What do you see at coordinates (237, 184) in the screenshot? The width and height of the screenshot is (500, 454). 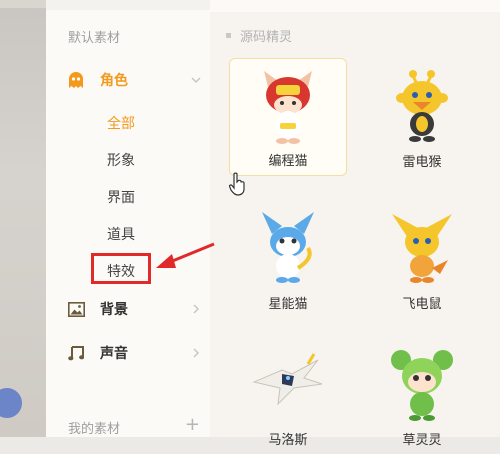 I see `hand-pointer-icon` at bounding box center [237, 184].